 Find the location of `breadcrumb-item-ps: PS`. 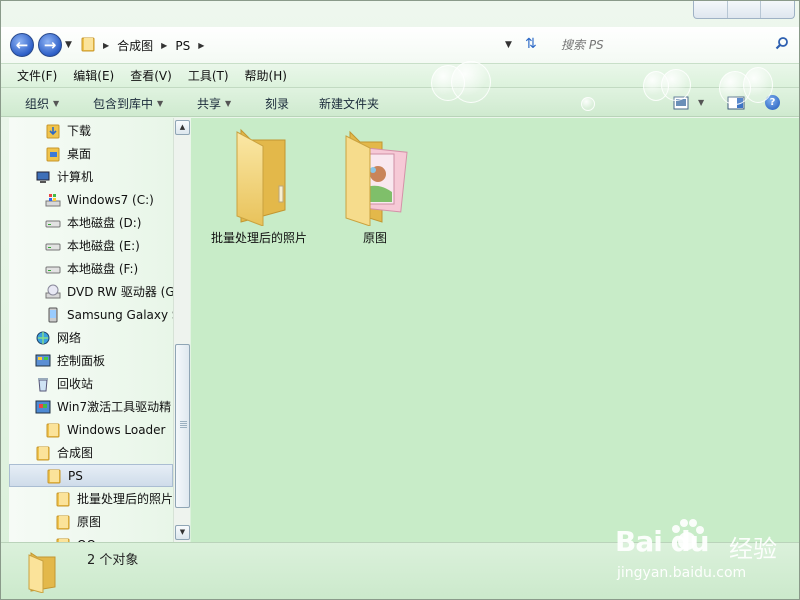

breadcrumb-item-ps: PS is located at coordinates (182, 46).